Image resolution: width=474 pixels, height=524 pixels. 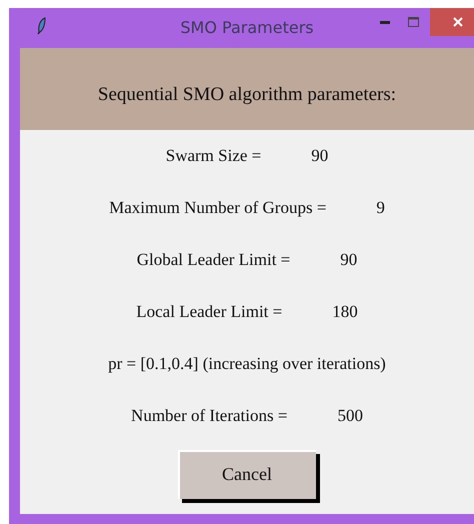 I want to click on close-icon, so click(x=457, y=22).